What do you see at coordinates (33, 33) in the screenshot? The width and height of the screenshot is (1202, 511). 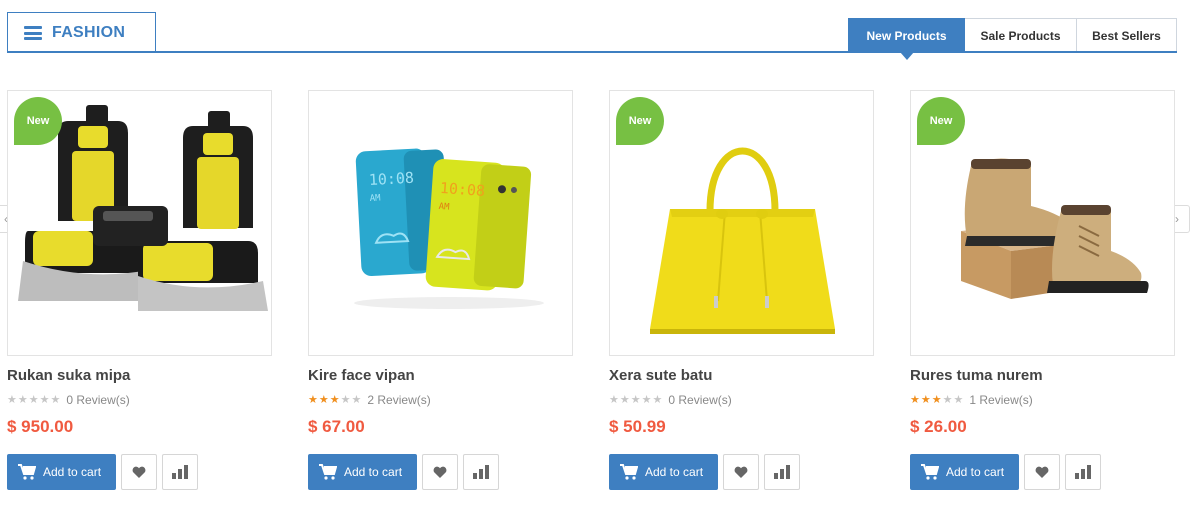 I see `hamburger-icon` at bounding box center [33, 33].